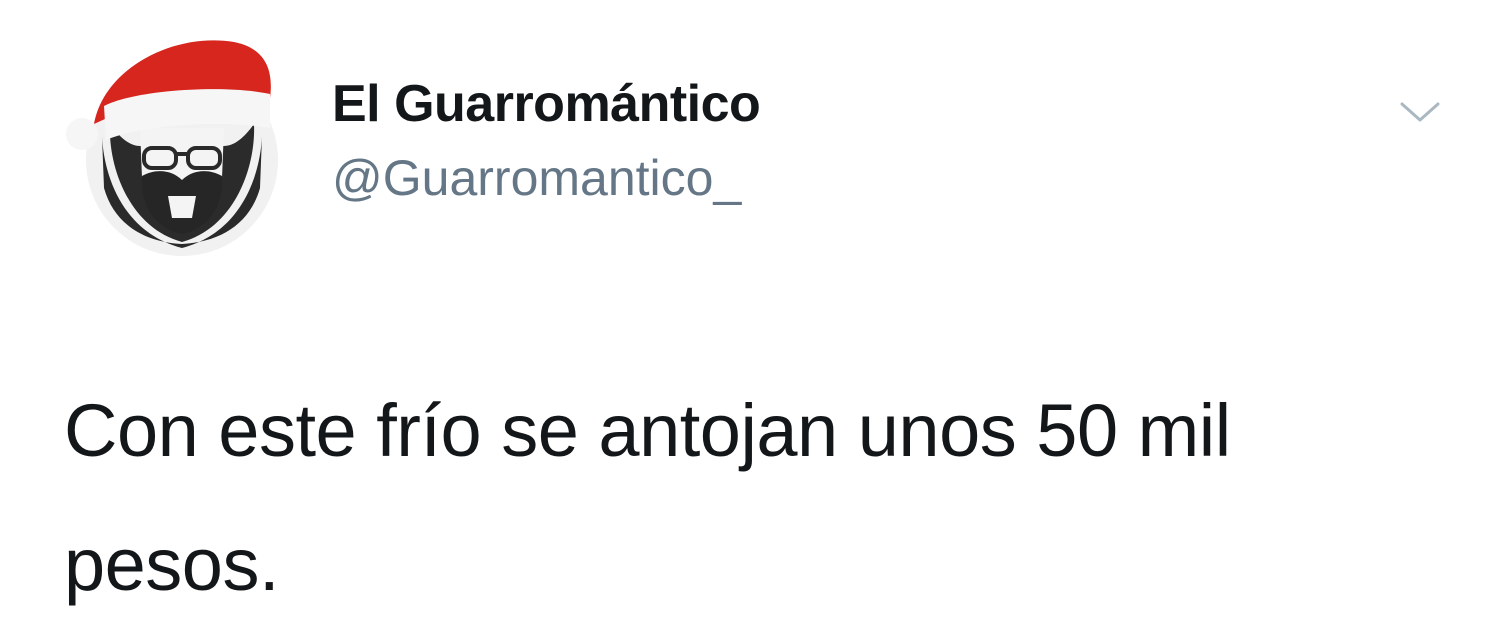  I want to click on santa-hat-avatar-icon, so click(172, 148).